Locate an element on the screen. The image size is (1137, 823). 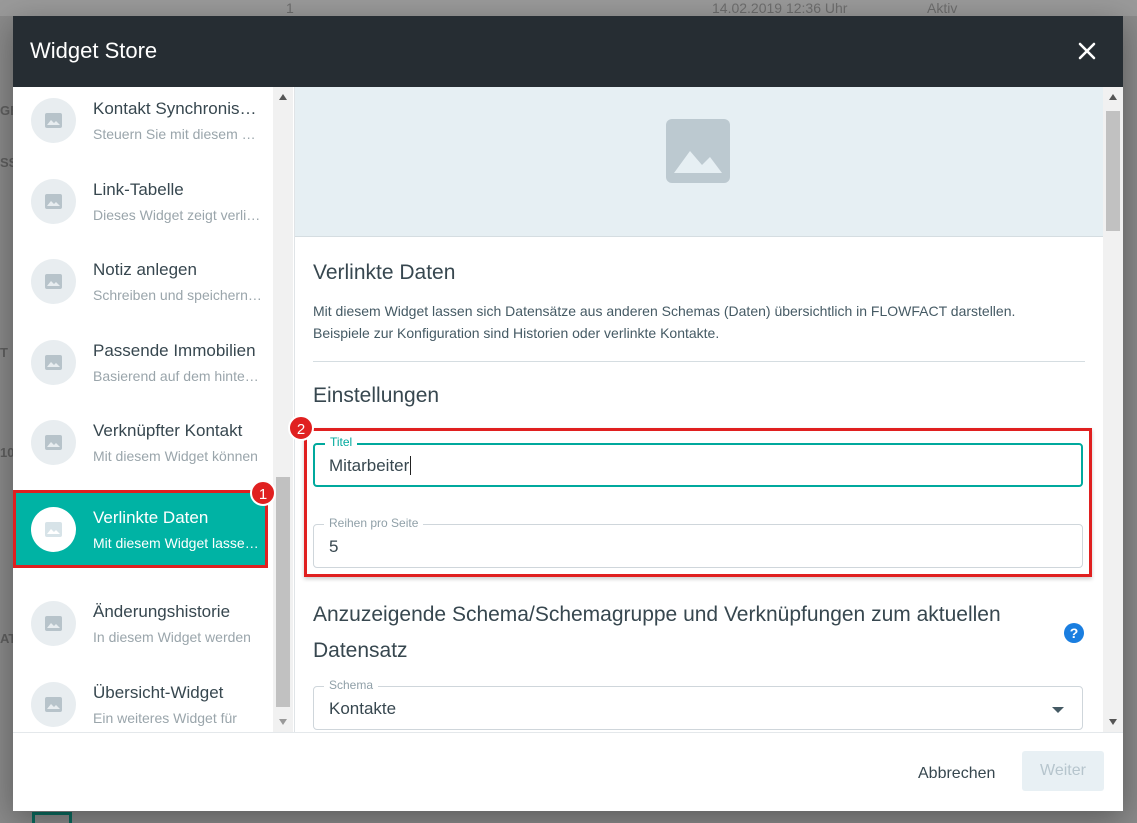
widget-list-item-subtitle: Dieses Widget zeigt verlinkte is located at coordinates (178, 215).